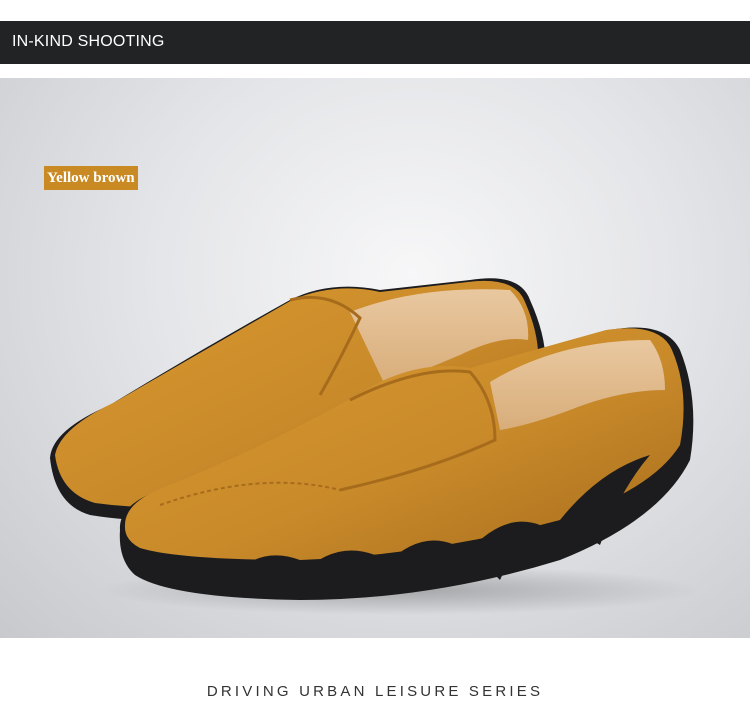 This screenshot has width=750, height=706. What do you see at coordinates (88, 41) in the screenshot?
I see `section-title: IN-KIND SHOOTING` at bounding box center [88, 41].